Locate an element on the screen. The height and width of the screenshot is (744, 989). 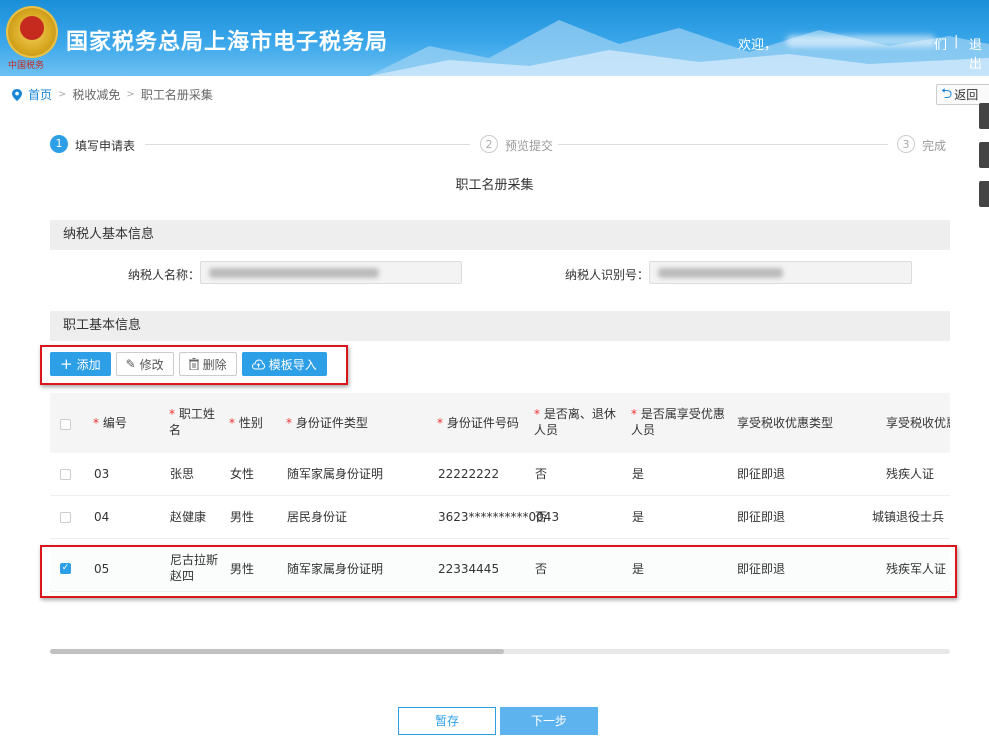
scrollbar-thumb is located at coordinates (277, 651).